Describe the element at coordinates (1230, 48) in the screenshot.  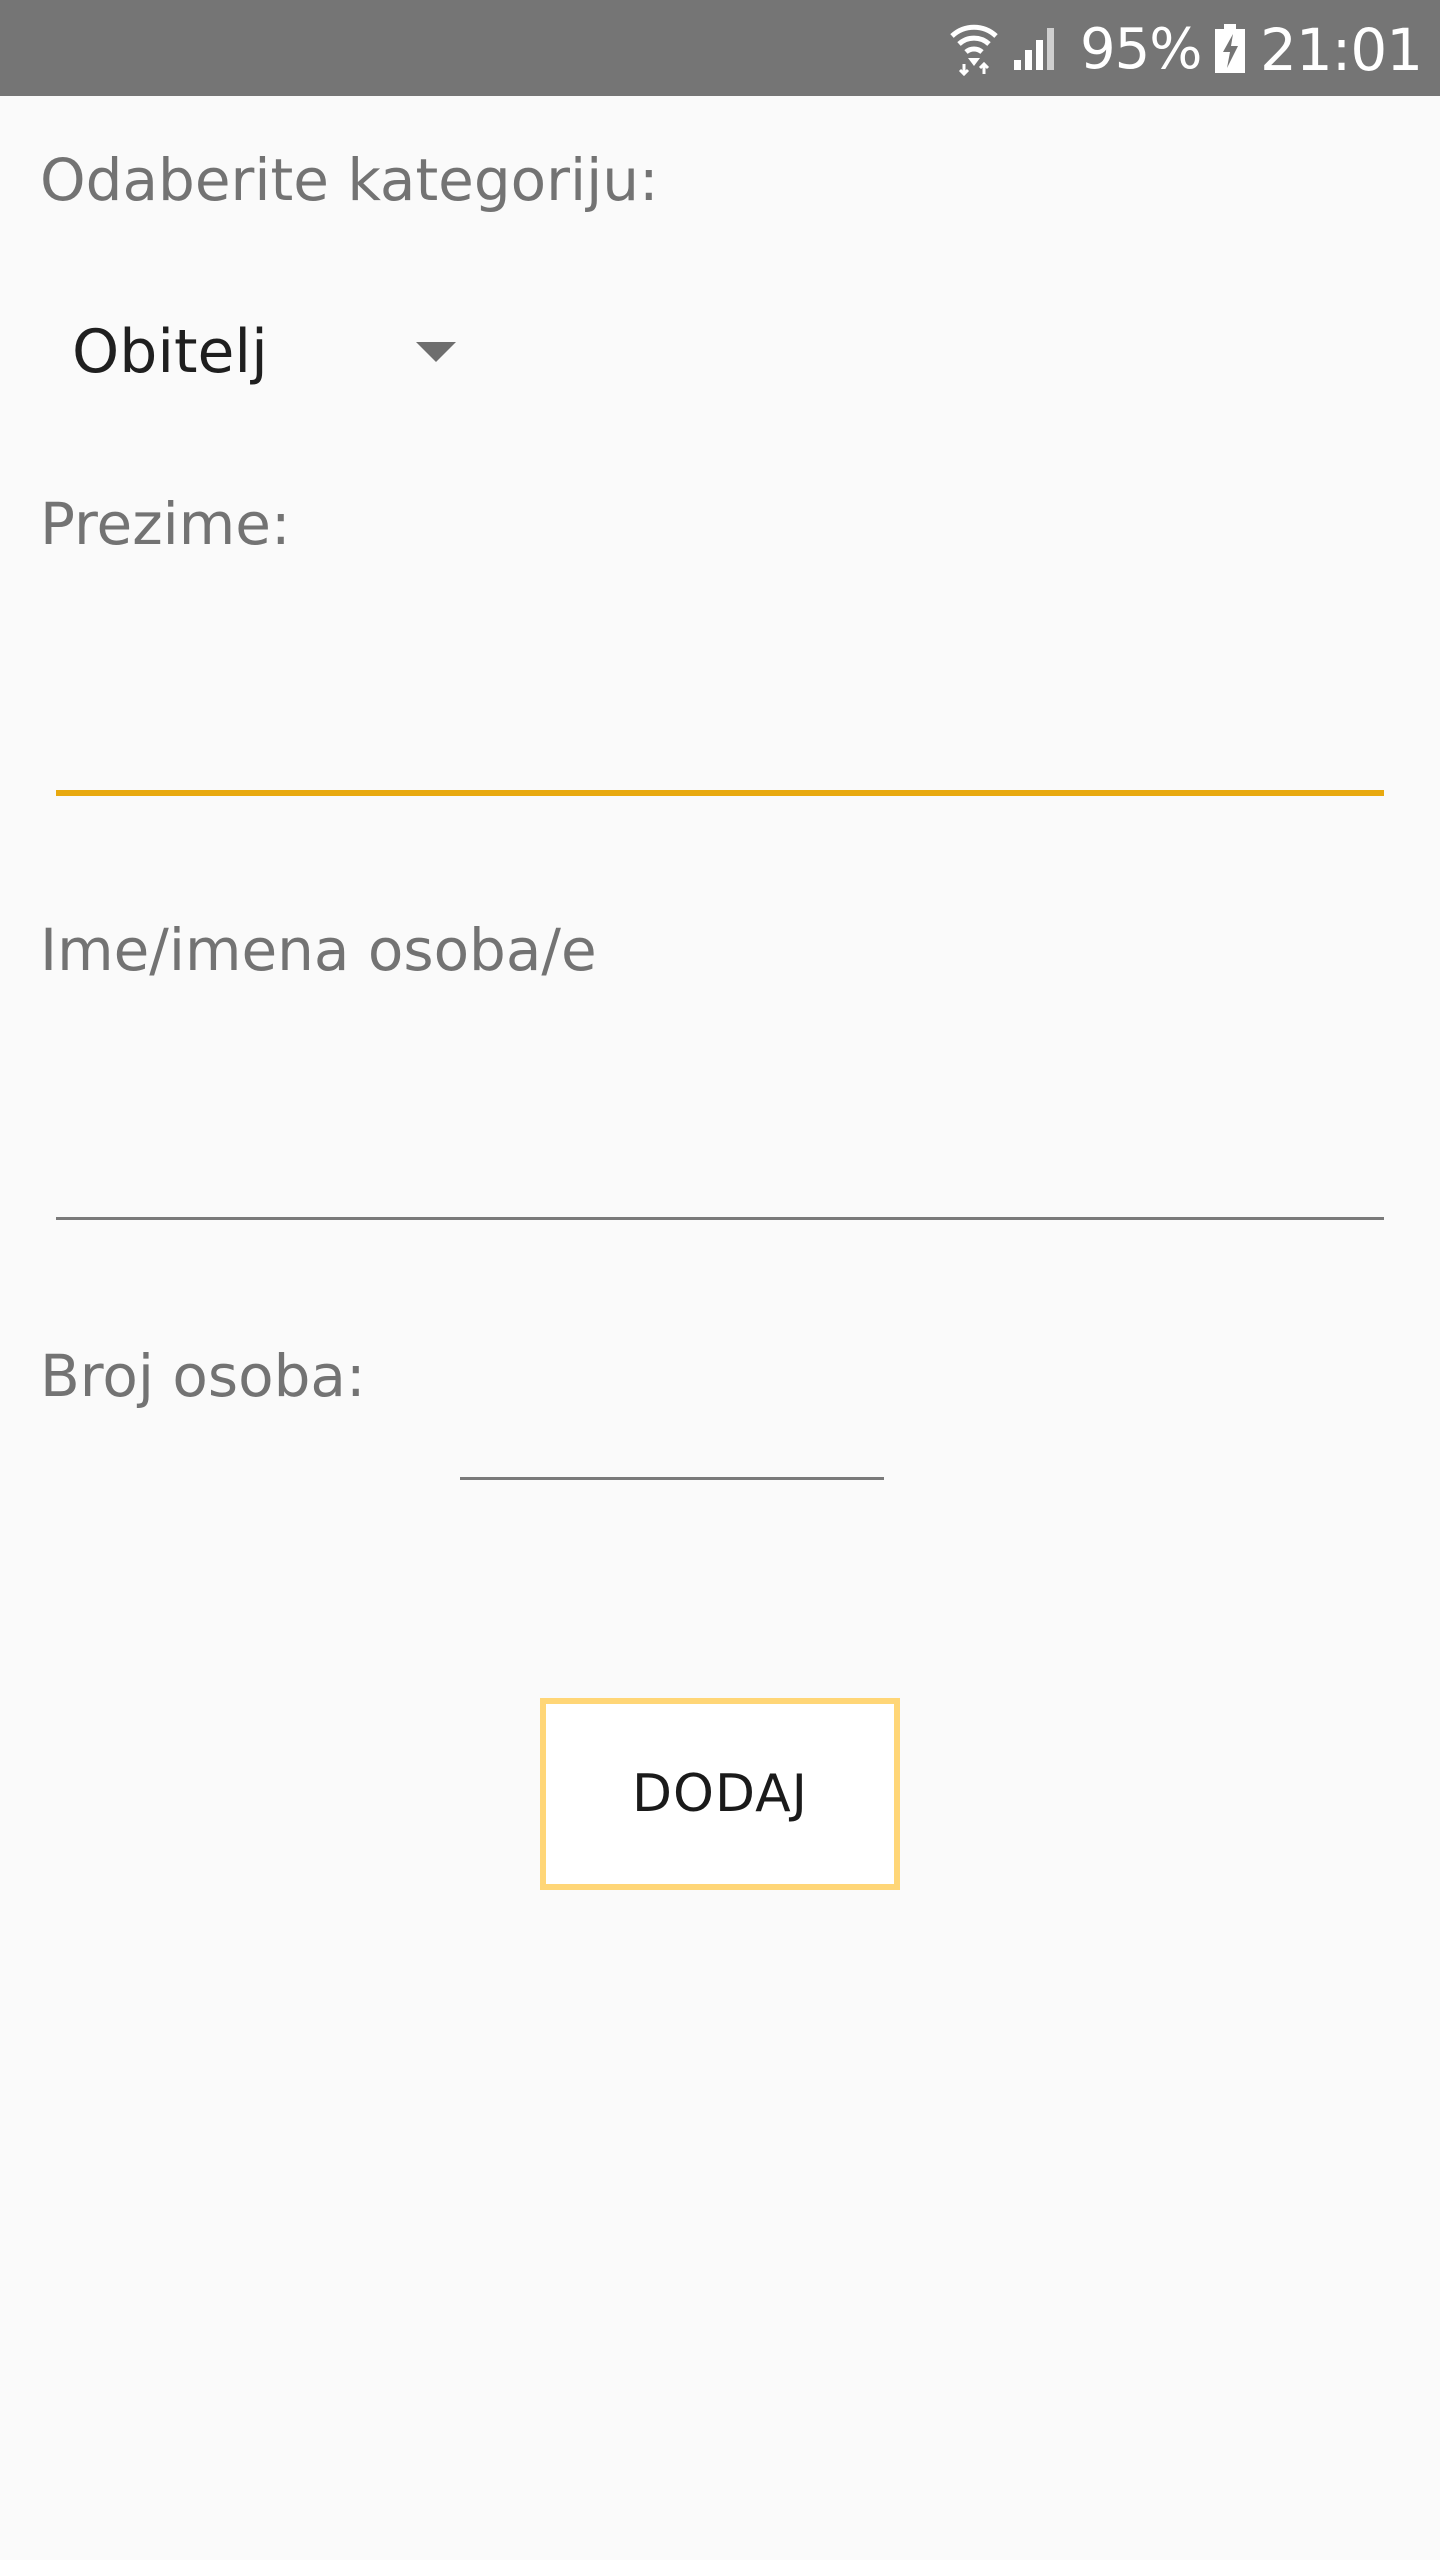
I see `battery-charging-icon` at that location.